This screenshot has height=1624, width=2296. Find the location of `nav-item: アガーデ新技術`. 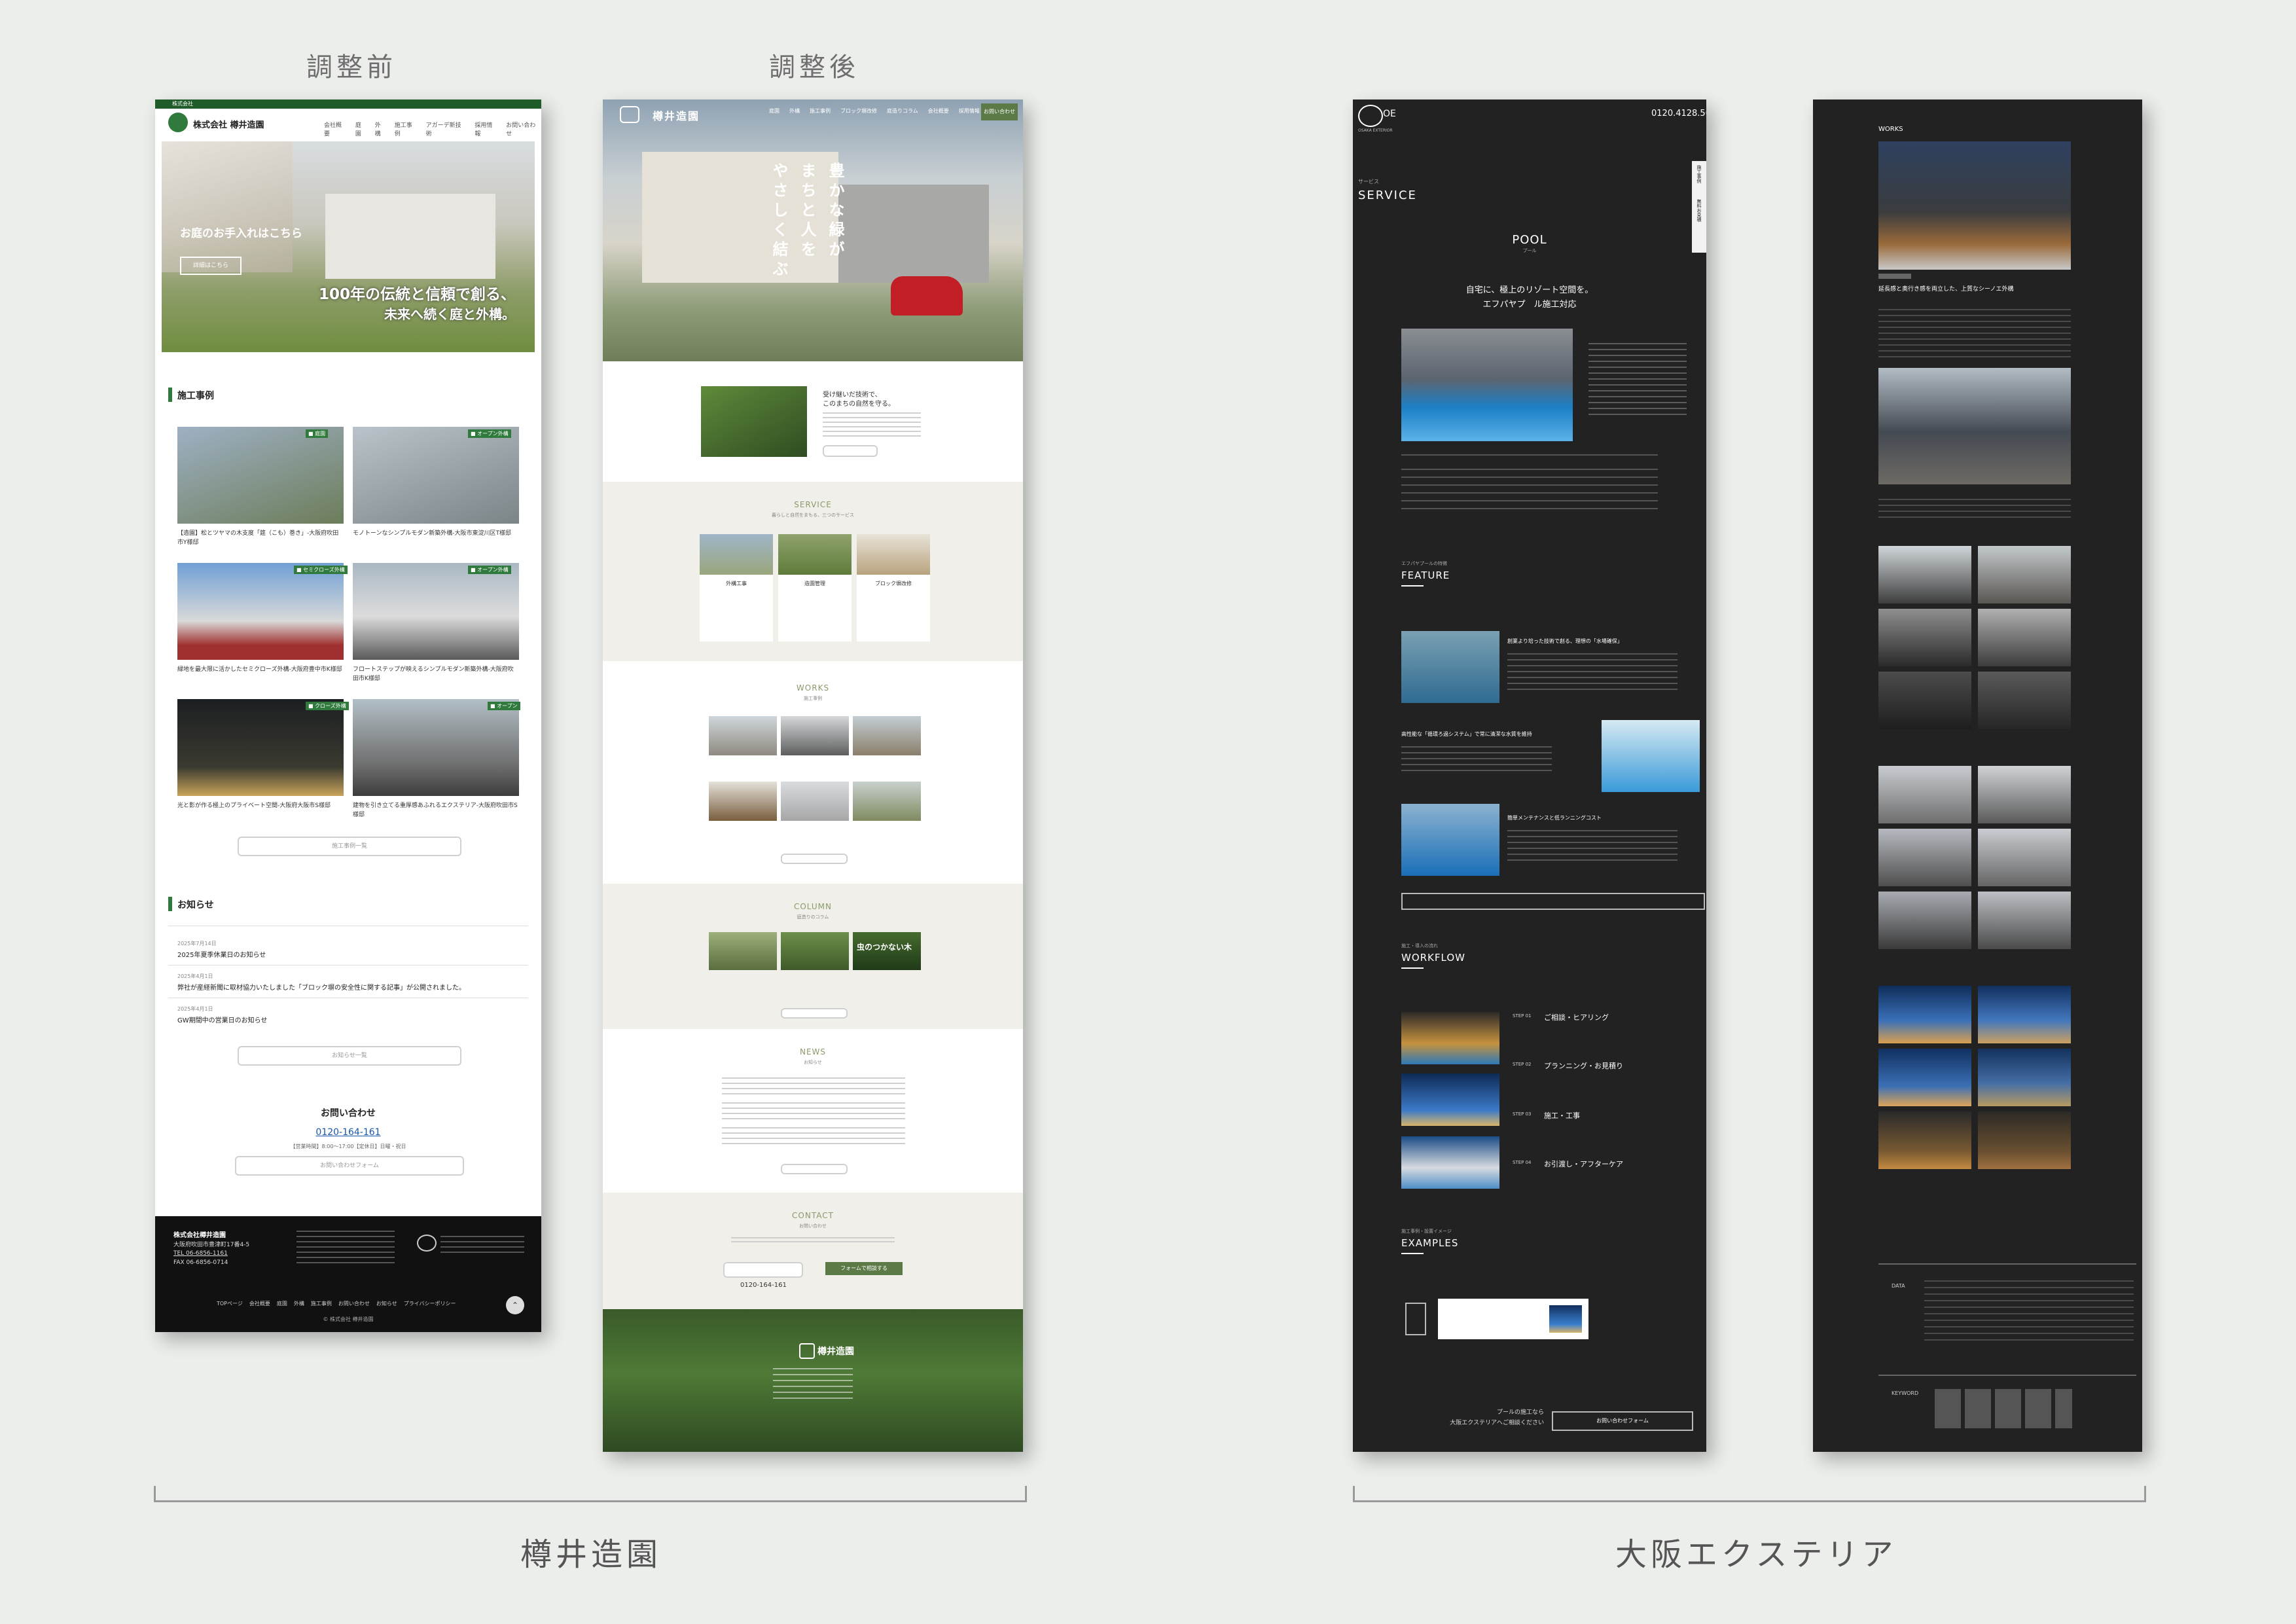

nav-item: アガーデ新技術 is located at coordinates (446, 128).